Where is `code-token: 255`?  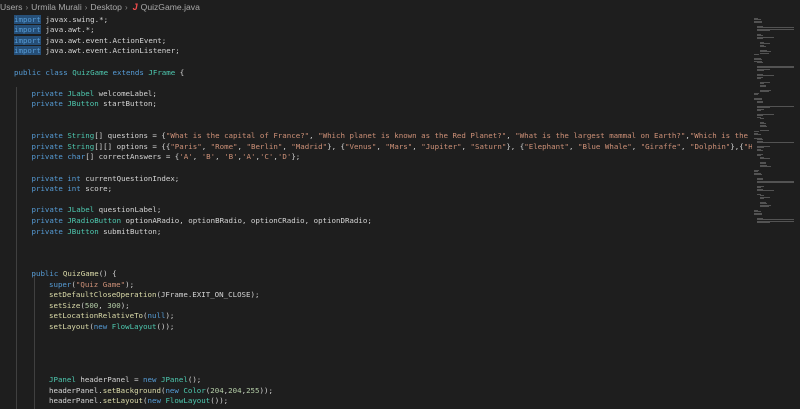 code-token: 255 is located at coordinates (253, 390).